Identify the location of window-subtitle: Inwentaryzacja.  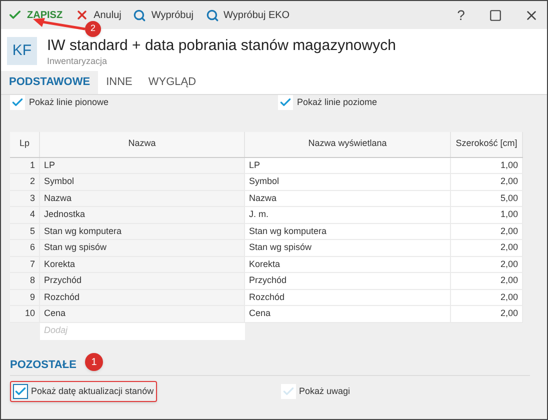
(77, 61).